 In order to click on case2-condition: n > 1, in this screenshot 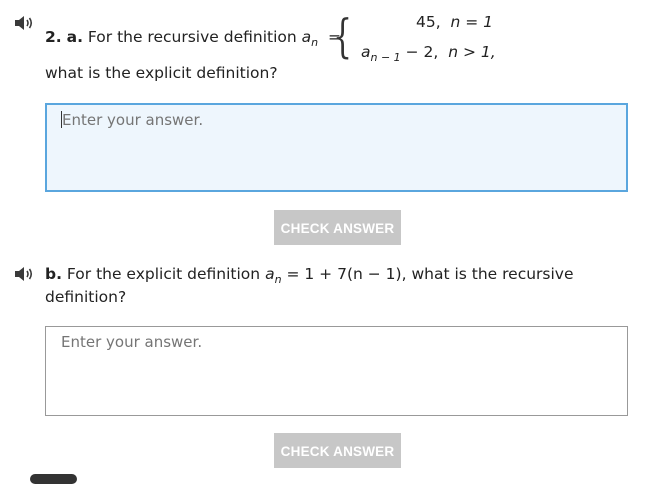, I will do `click(472, 52)`.